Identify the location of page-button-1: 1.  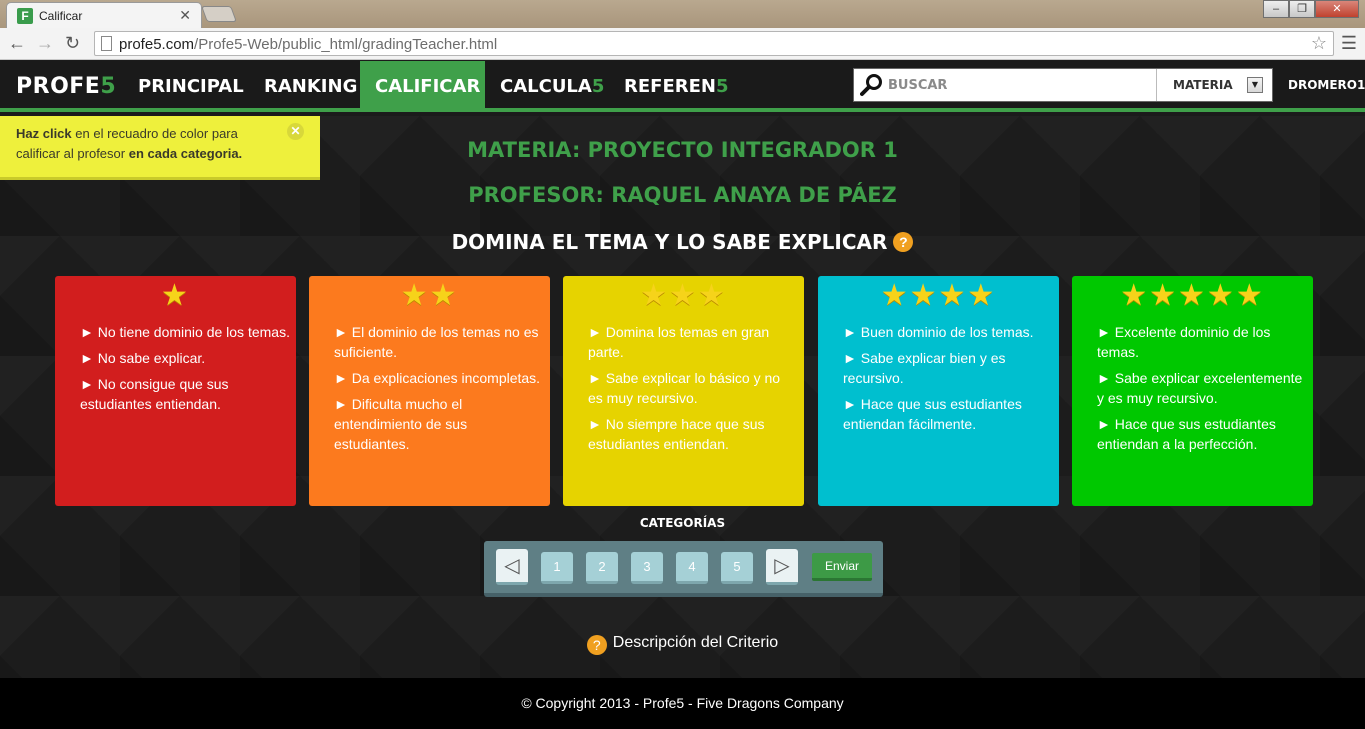
(557, 568).